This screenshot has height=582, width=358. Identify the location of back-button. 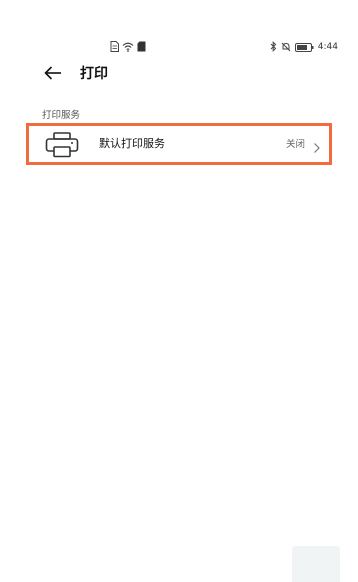
(53, 74).